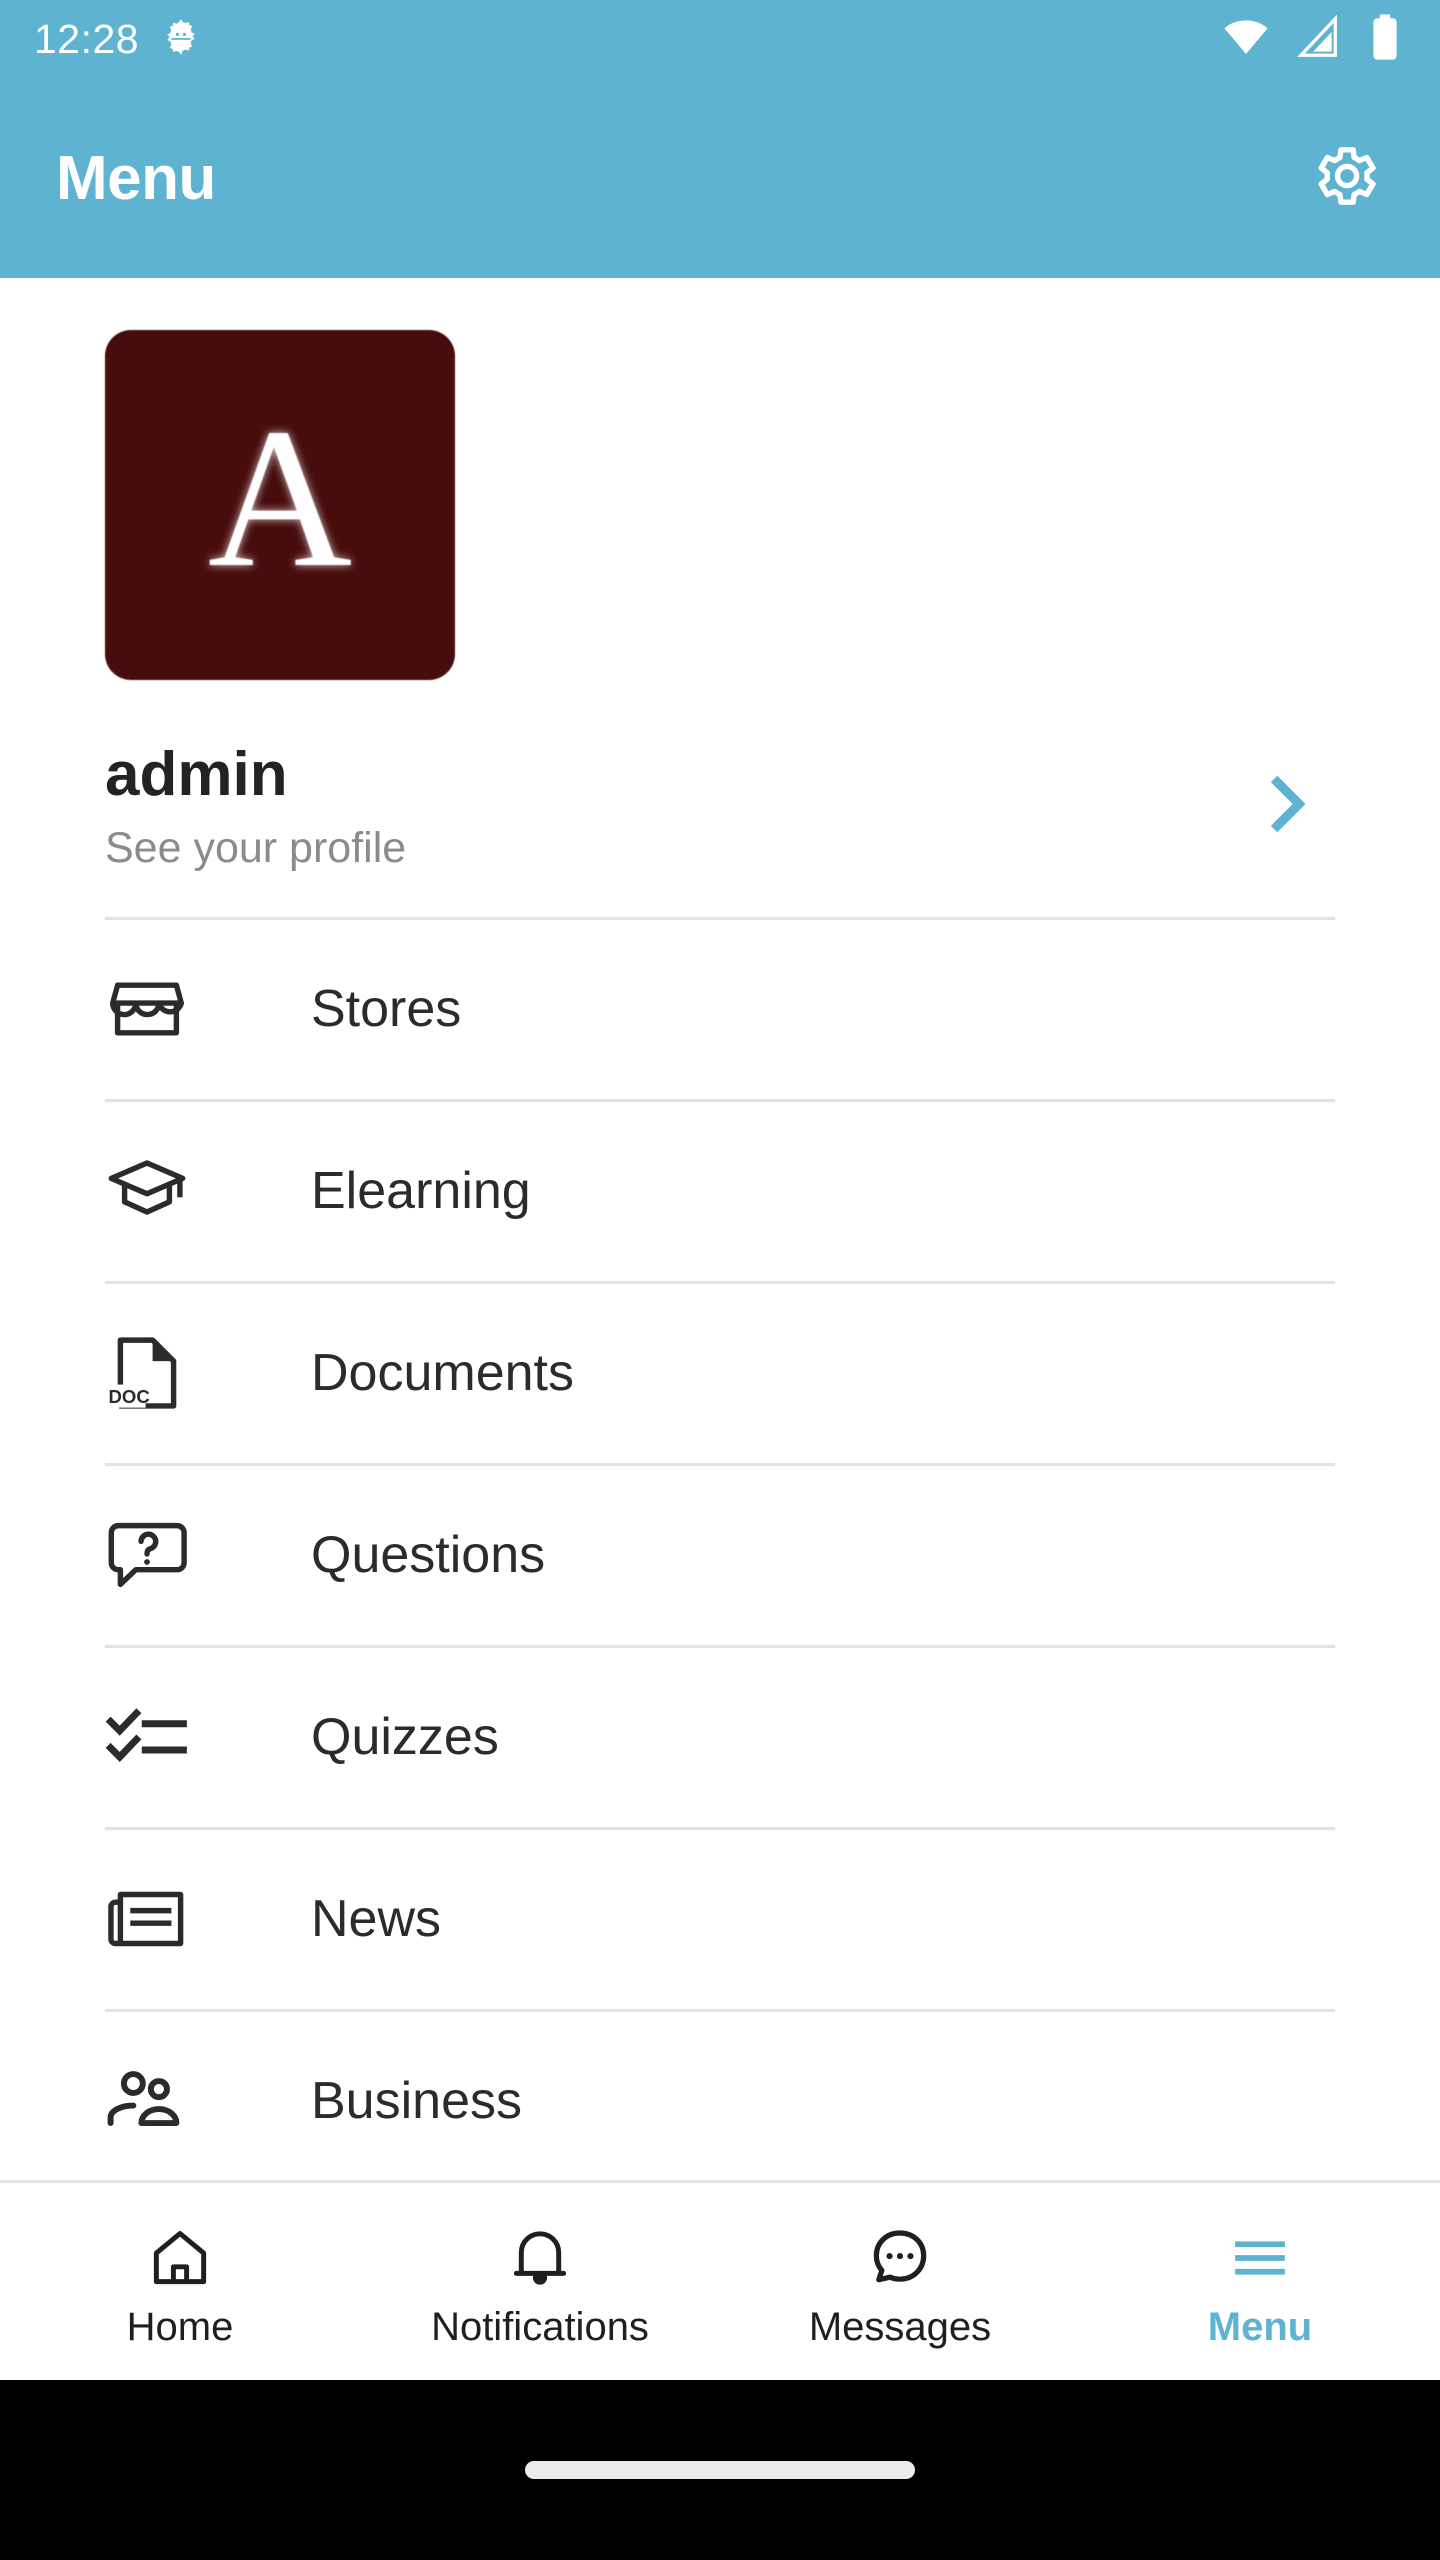  I want to click on menu-item-label: Questions, so click(428, 1555).